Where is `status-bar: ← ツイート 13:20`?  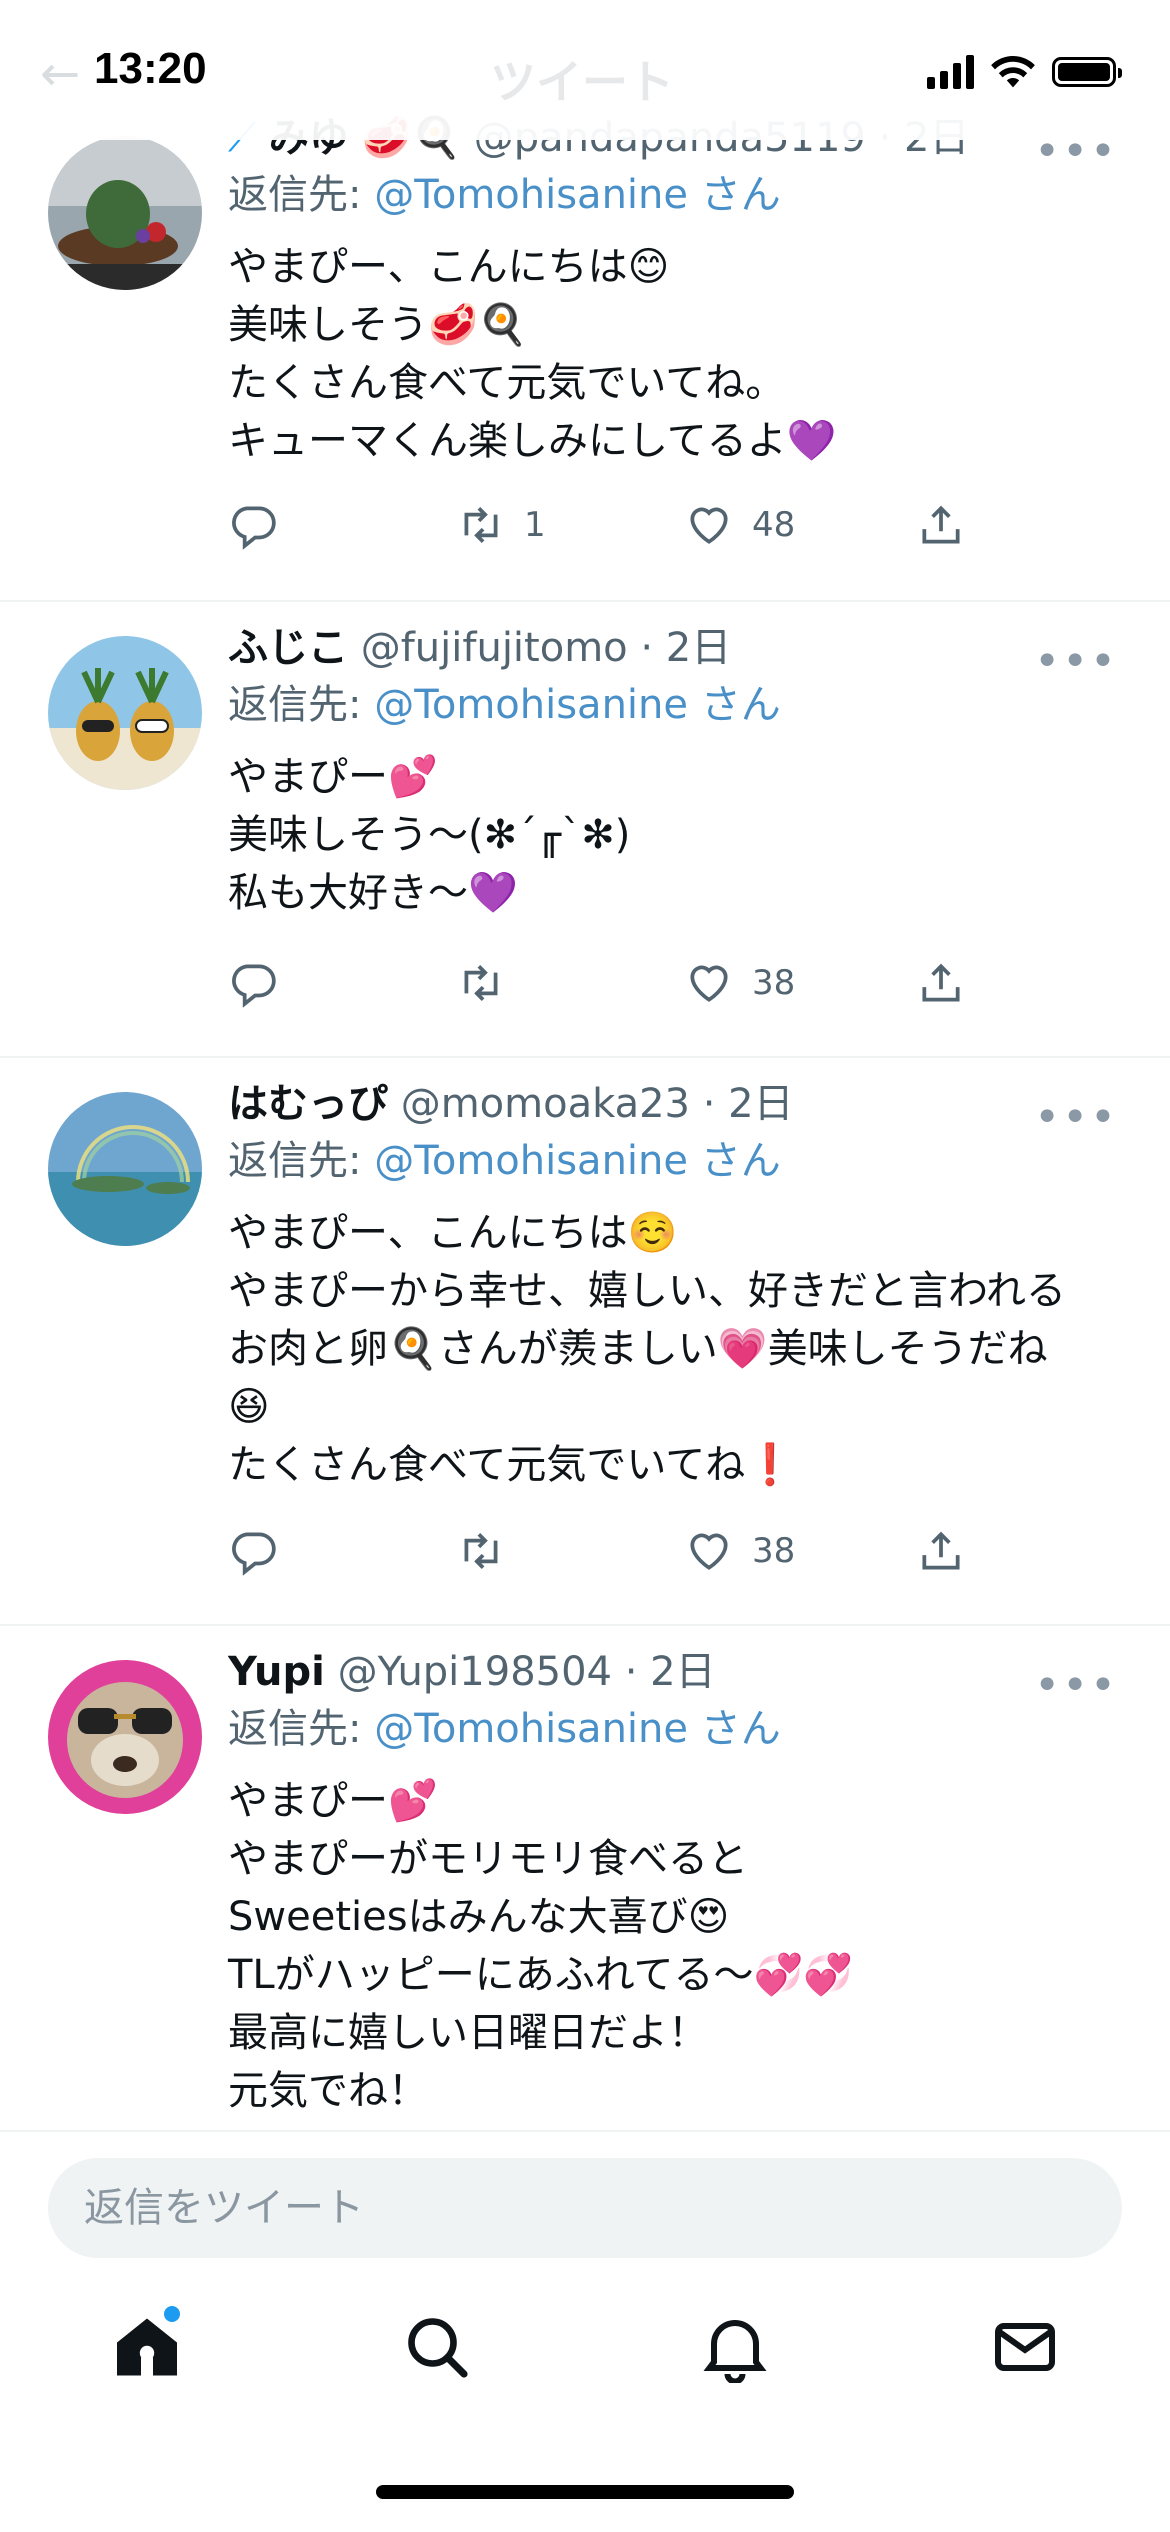
status-bar: ← ツイート 13:20 is located at coordinates (585, 70).